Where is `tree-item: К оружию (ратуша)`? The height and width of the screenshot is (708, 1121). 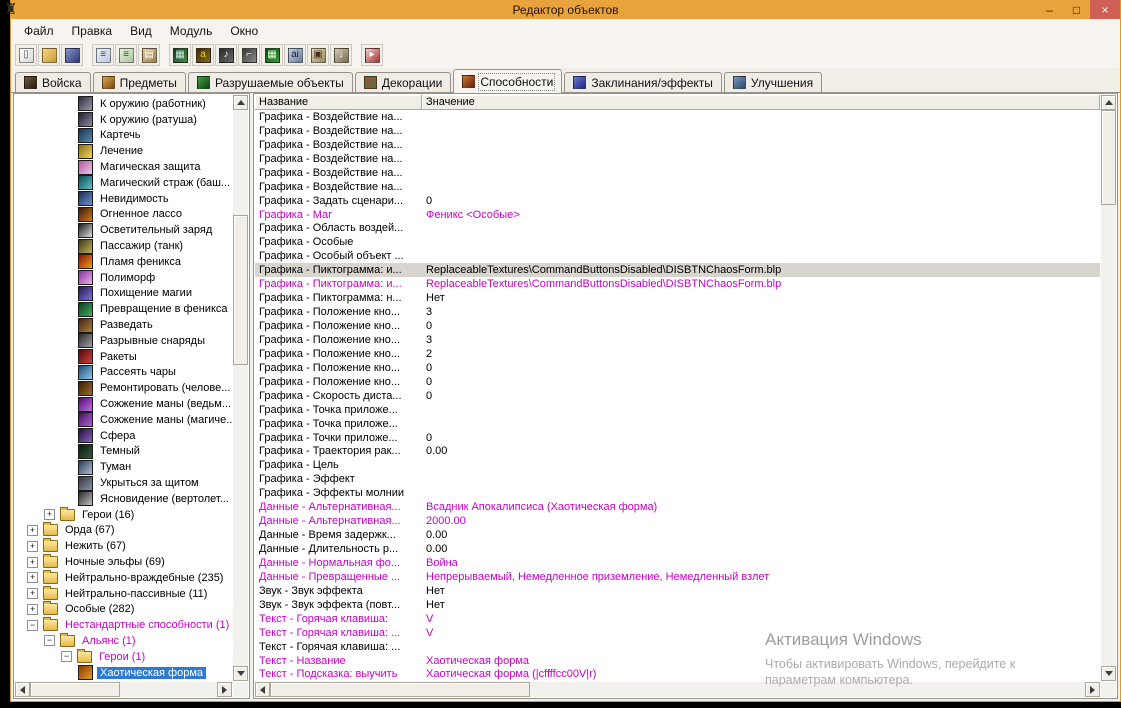
tree-item: К оружию (ратуша) is located at coordinates (123, 120).